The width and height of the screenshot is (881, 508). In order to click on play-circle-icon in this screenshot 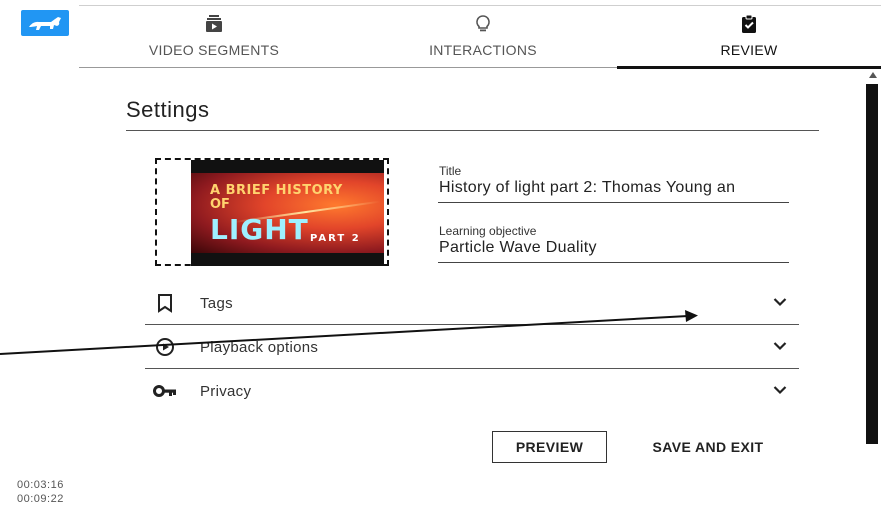, I will do `click(165, 347)`.